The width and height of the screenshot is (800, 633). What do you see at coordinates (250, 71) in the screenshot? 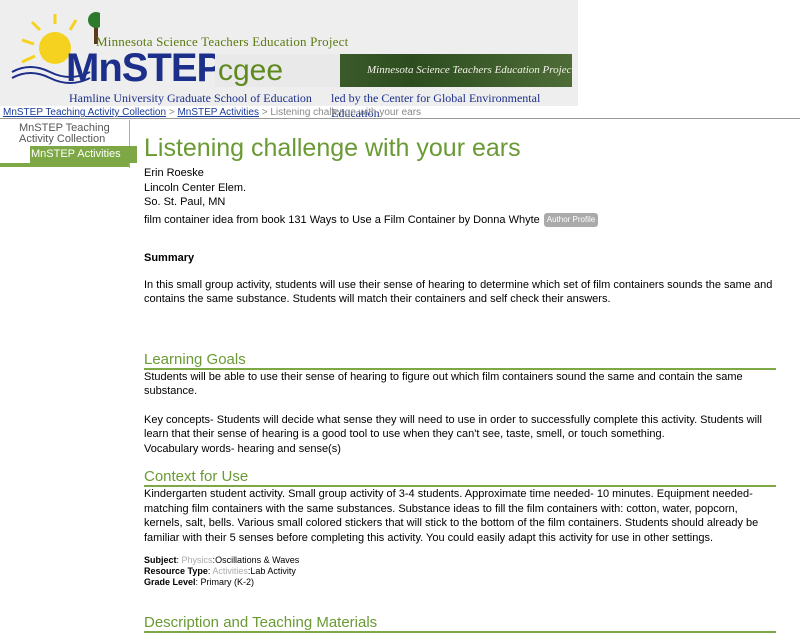
I see `cgee-logo: cgee` at bounding box center [250, 71].